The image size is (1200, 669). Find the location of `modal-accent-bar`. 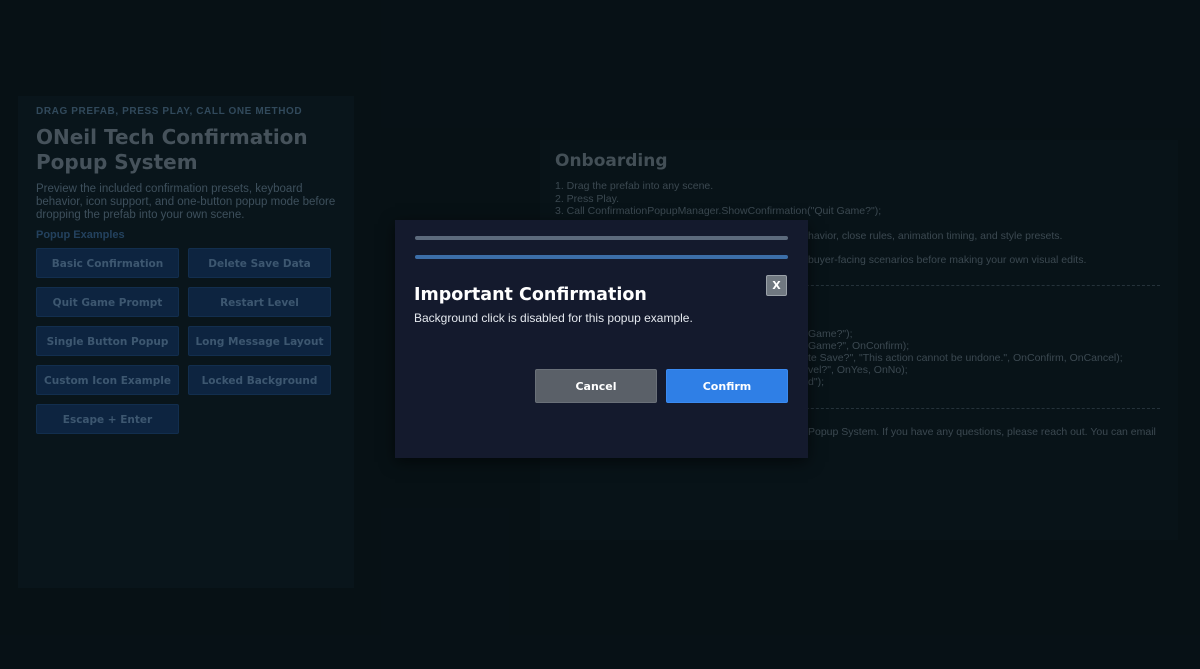

modal-accent-bar is located at coordinates (601, 257).